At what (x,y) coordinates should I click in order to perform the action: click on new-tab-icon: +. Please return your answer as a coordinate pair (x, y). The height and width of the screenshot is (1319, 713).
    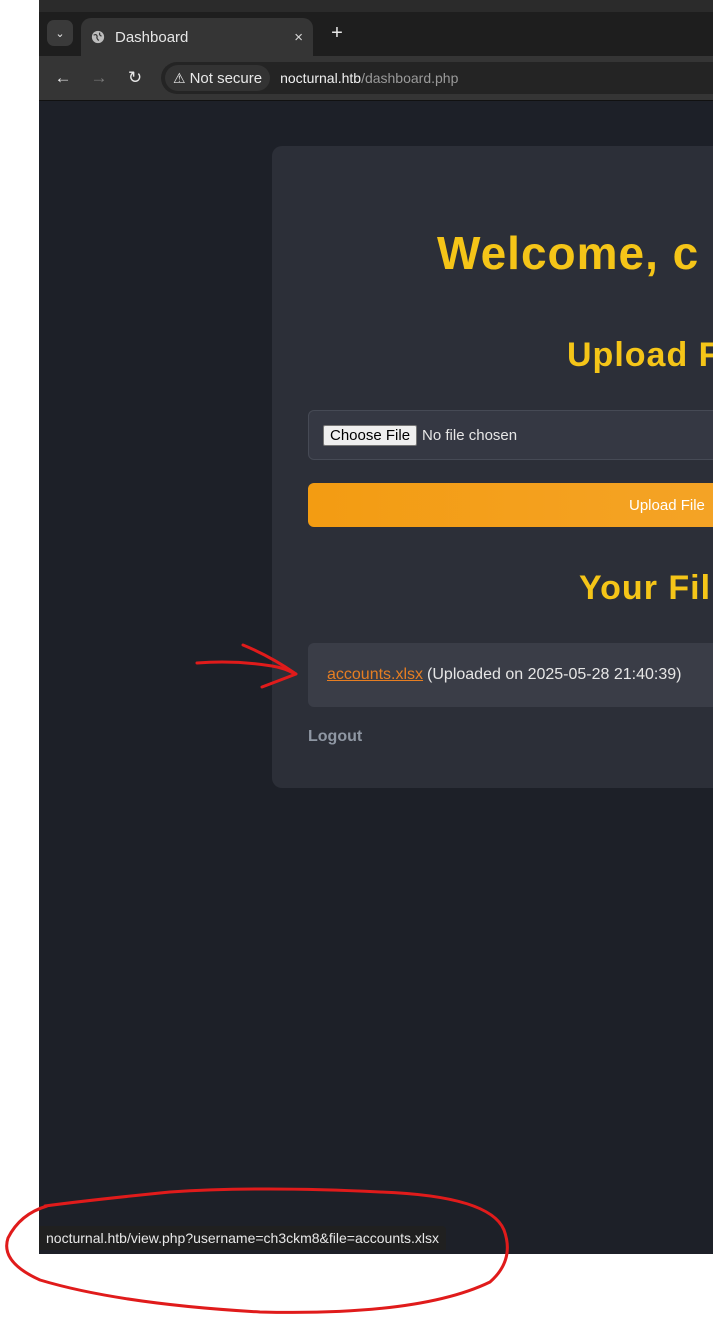
    Looking at the image, I should click on (337, 33).